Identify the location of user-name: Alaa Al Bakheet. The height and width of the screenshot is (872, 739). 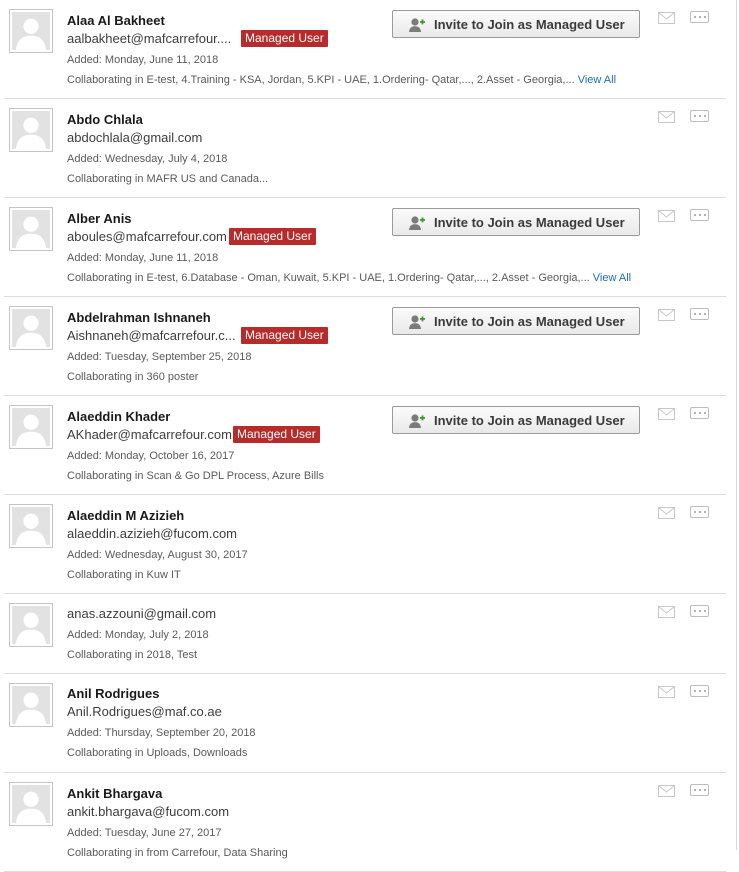
(116, 20).